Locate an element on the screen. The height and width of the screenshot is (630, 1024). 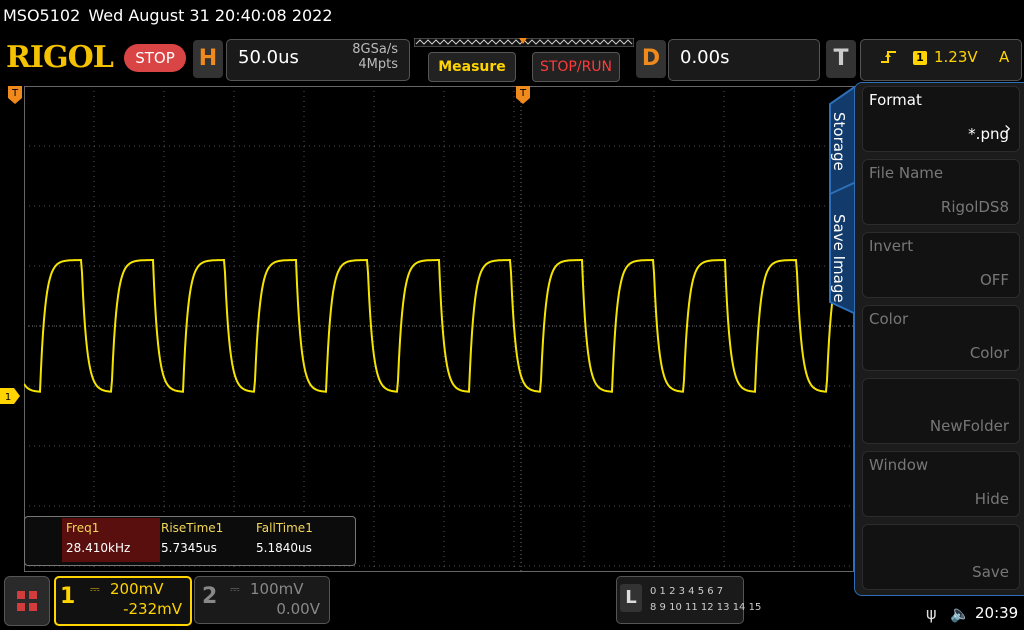
datetime: Wed August 31 20:40:08 2022 is located at coordinates (210, 15).